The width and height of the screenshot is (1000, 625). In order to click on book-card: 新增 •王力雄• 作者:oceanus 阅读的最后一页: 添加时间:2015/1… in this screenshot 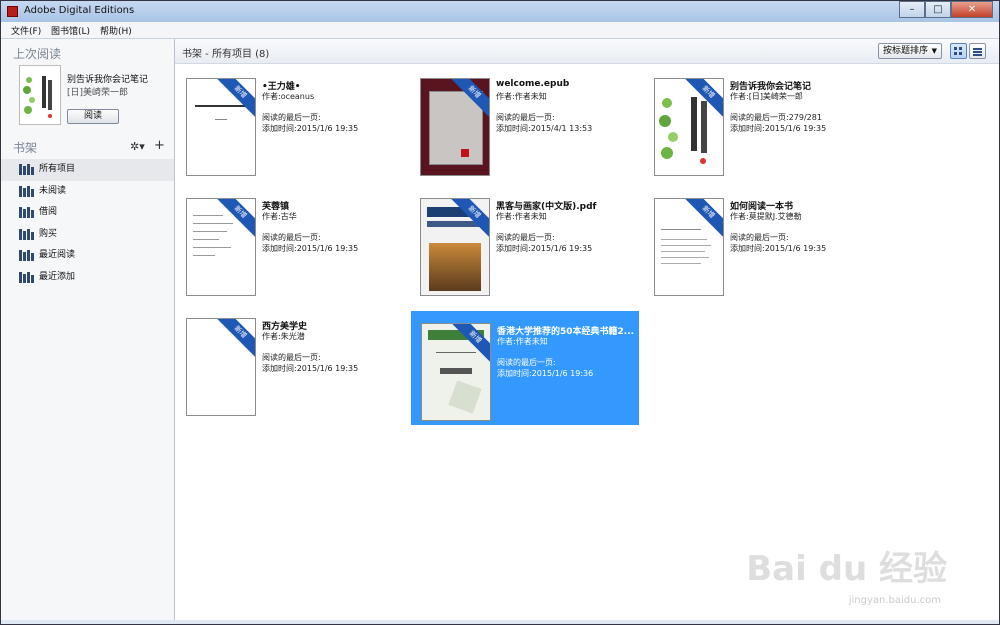, I will do `click(290, 123)`.